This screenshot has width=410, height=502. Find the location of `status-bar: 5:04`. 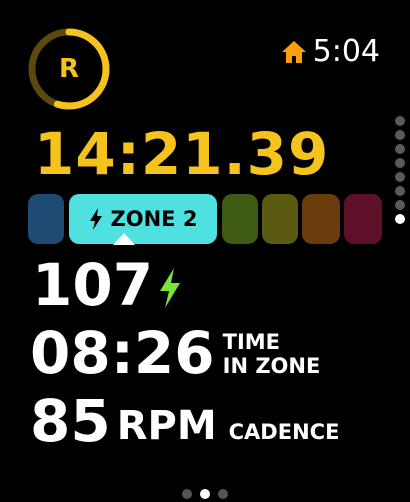

status-bar: 5:04 is located at coordinates (330, 51).